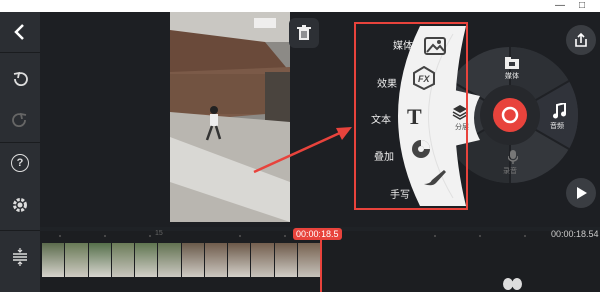 Image resolution: width=600 pixels, height=292 pixels. I want to click on total-duration: 00:00:18.54, so click(575, 234).